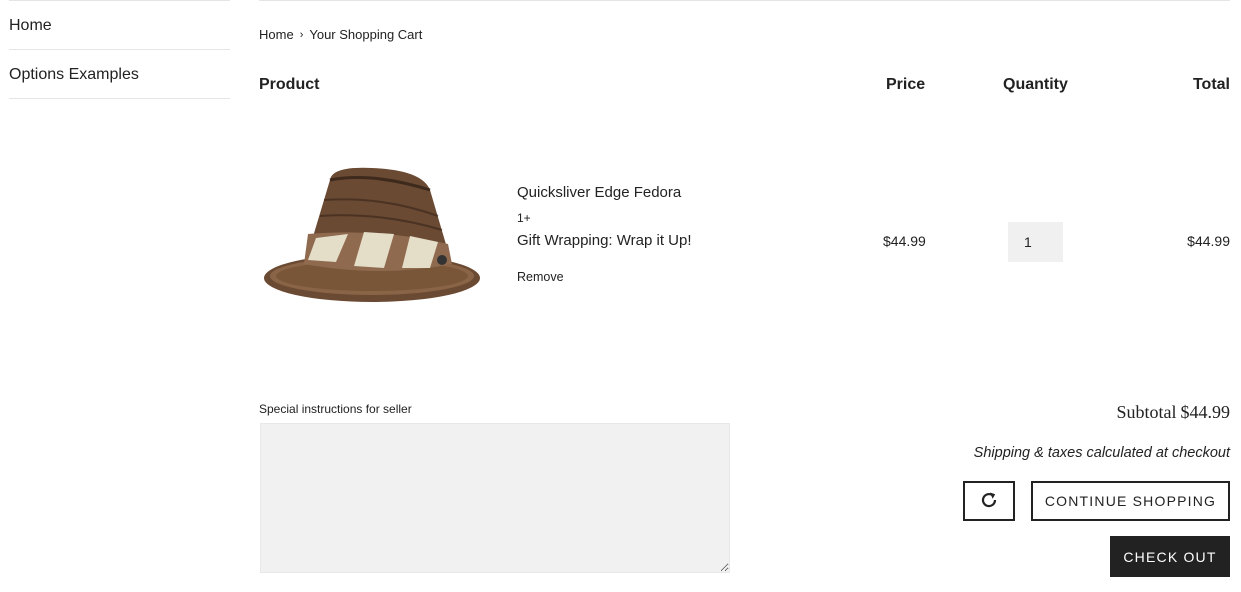 This screenshot has height=592, width=1241. What do you see at coordinates (1211, 84) in the screenshot?
I see `column-header-total: Total` at bounding box center [1211, 84].